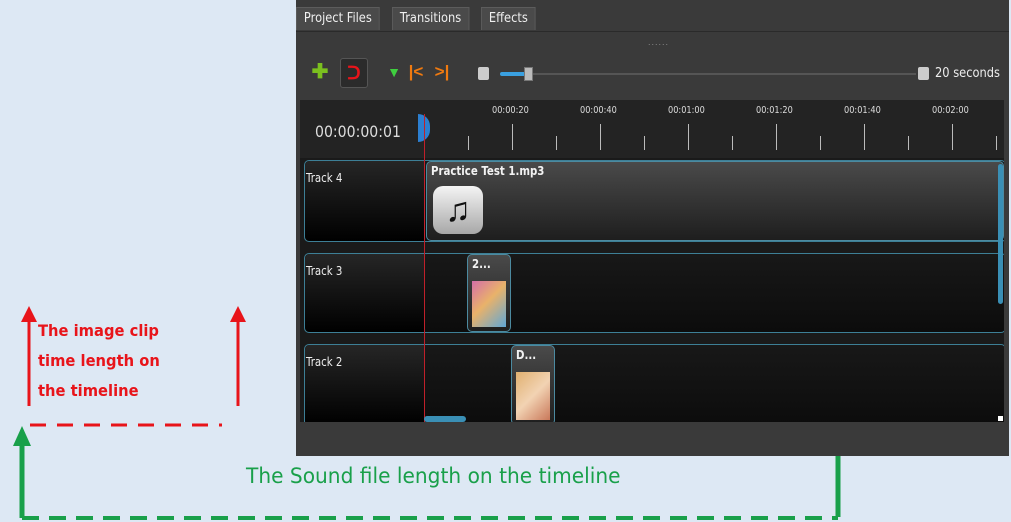 This screenshot has width=1011, height=522. What do you see at coordinates (238, 356) in the screenshot?
I see `red-arrow-right` at bounding box center [238, 356].